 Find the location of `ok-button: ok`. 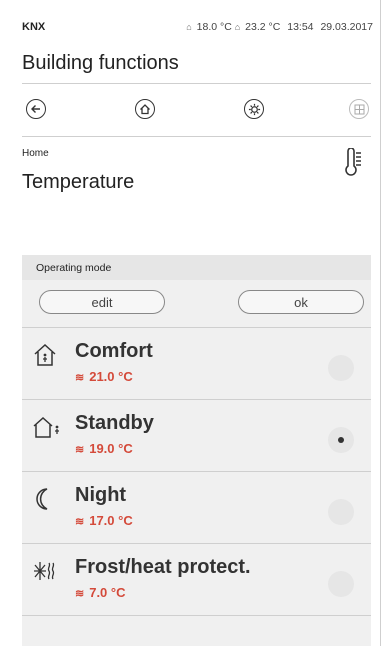

ok-button: ok is located at coordinates (301, 302).